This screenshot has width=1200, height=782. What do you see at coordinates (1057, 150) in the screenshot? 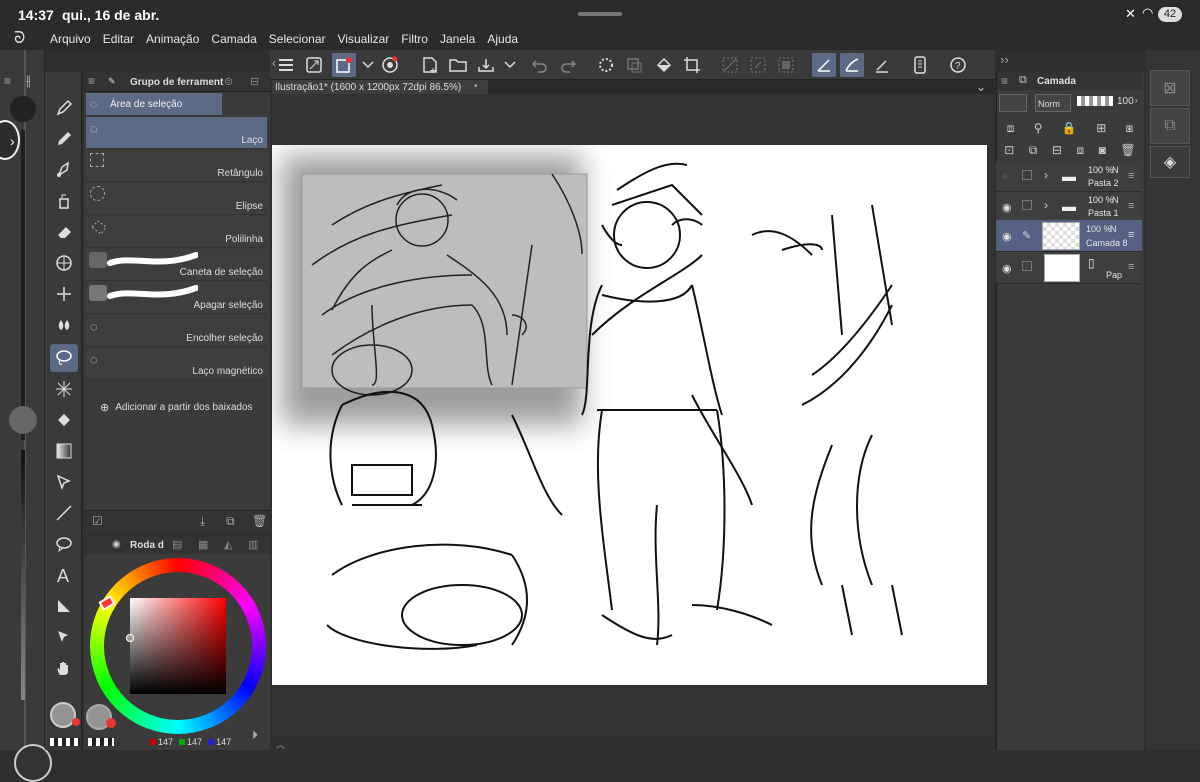
I see `new-folder-icon: ⊟` at bounding box center [1057, 150].